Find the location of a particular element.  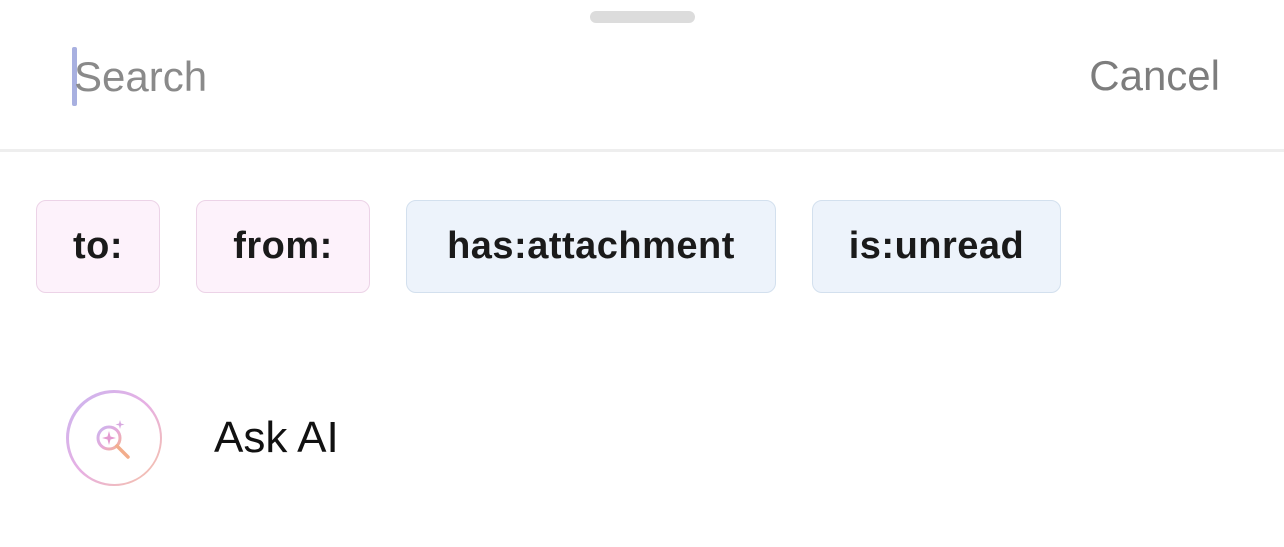

filter-chip-from: from: is located at coordinates (283, 246).